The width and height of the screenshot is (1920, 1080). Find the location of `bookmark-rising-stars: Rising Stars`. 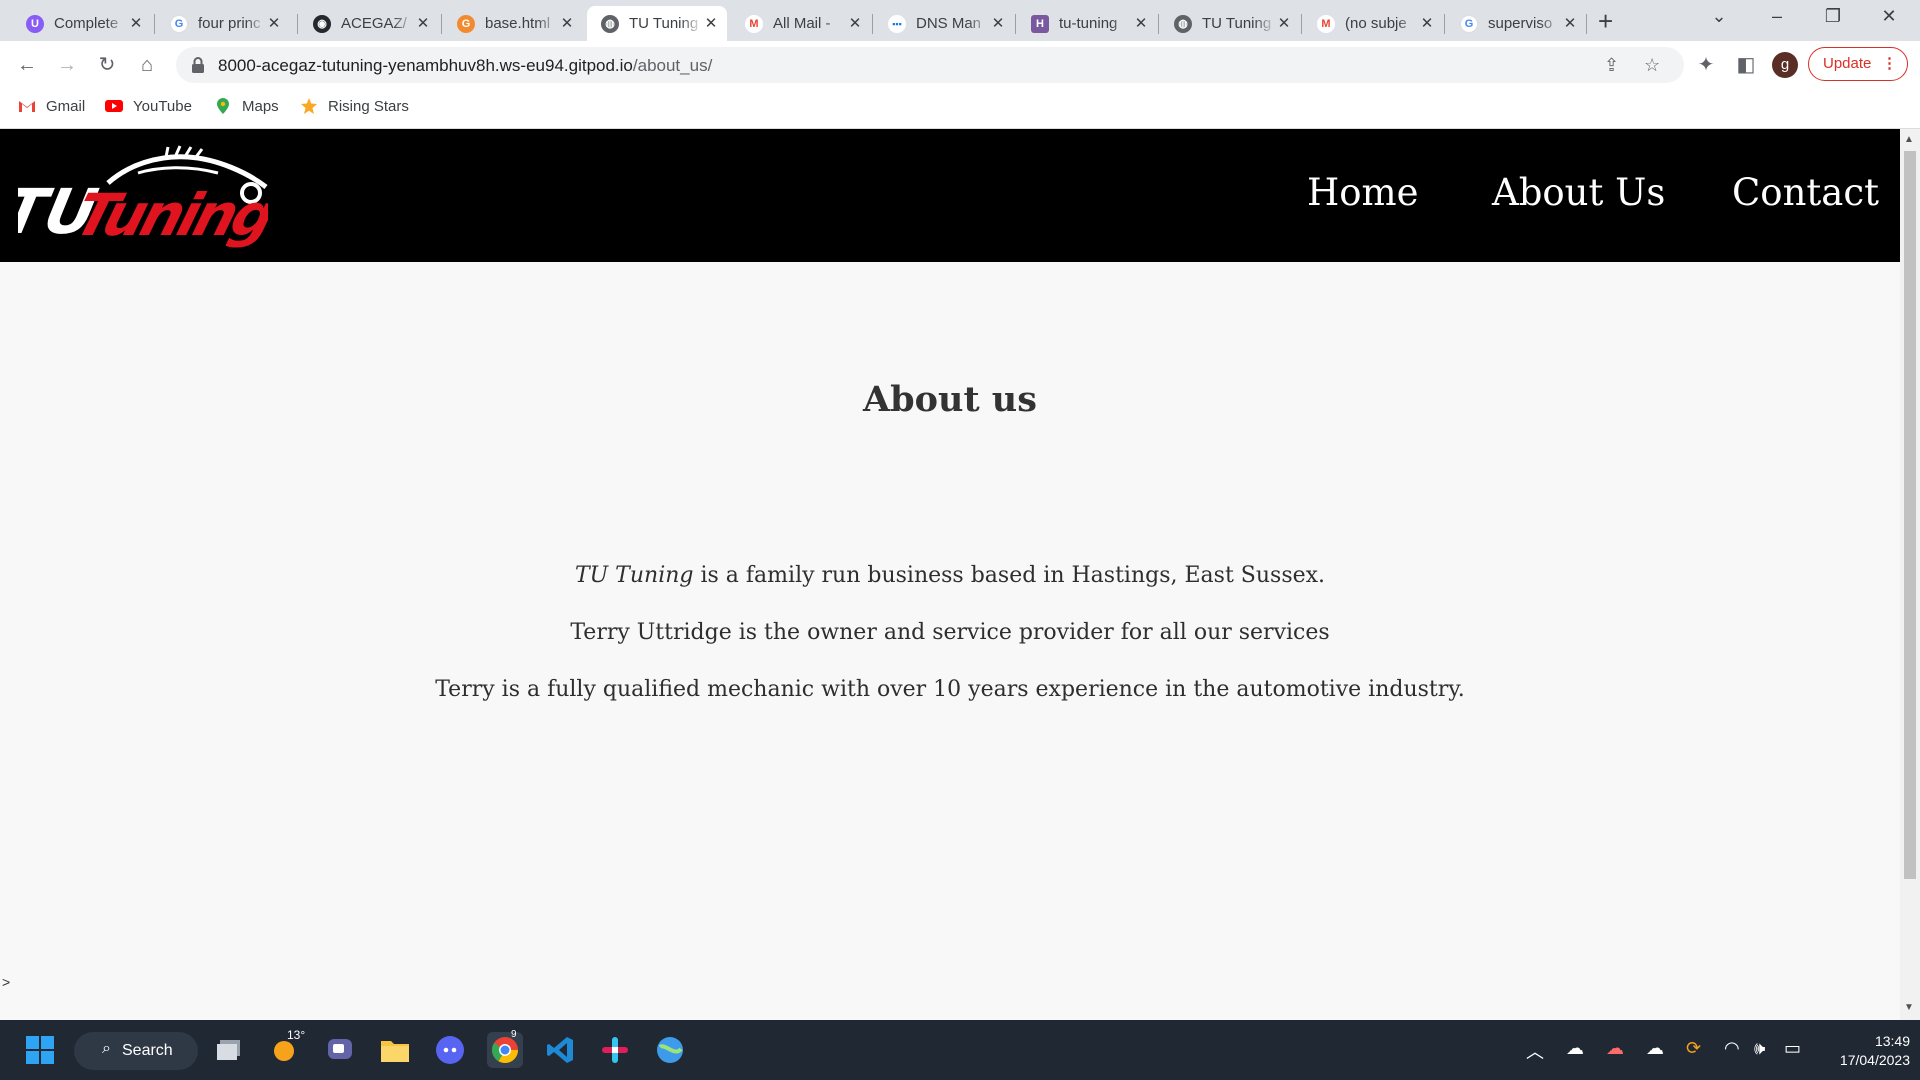

bookmark-rising-stars: Rising Stars is located at coordinates (354, 106).